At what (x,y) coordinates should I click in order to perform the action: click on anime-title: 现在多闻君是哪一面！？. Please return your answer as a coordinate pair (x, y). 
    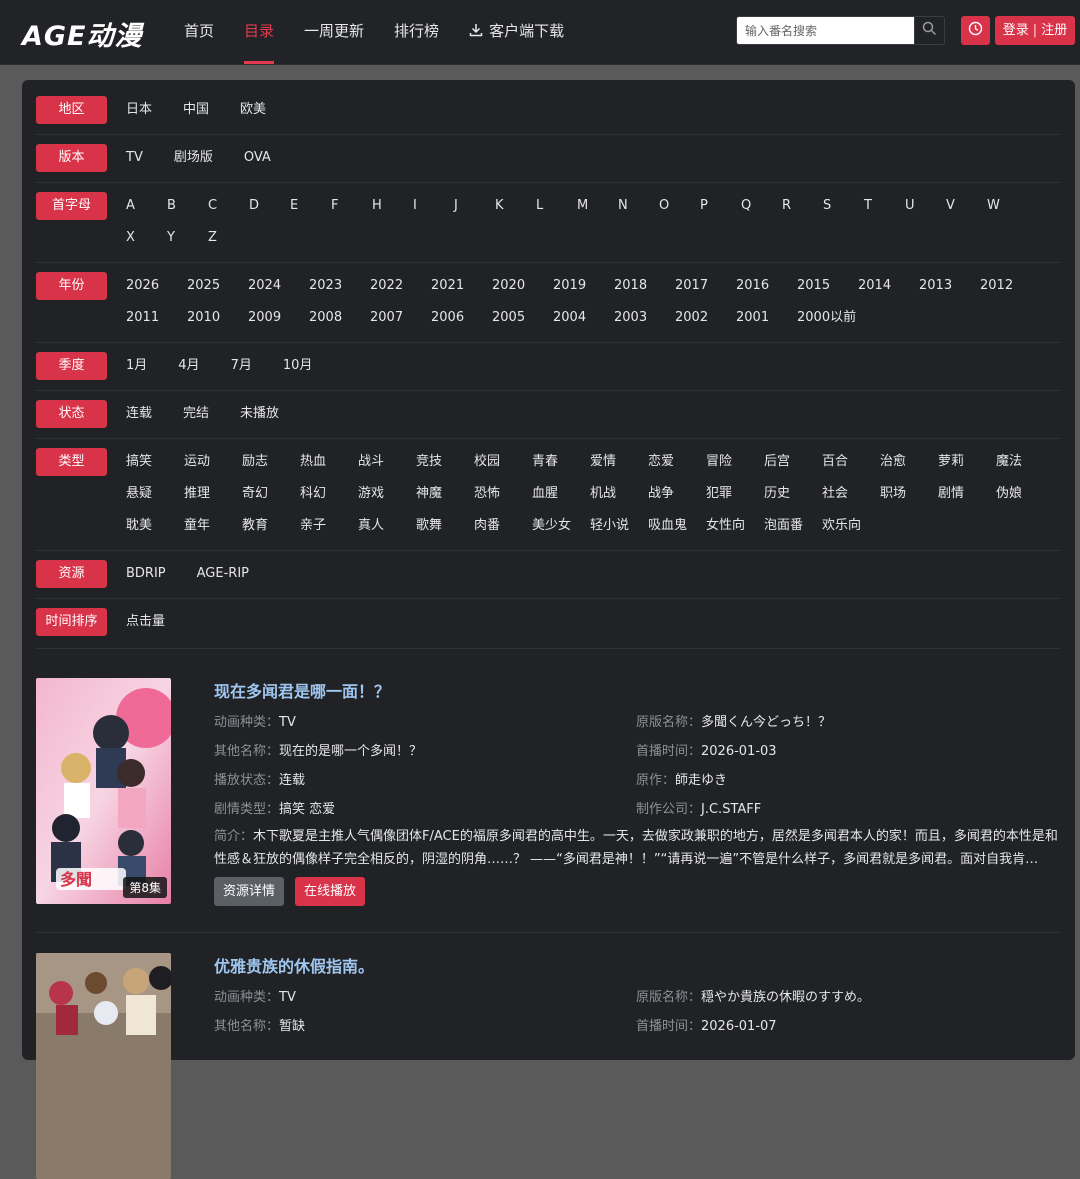
    Looking at the image, I should click on (302, 690).